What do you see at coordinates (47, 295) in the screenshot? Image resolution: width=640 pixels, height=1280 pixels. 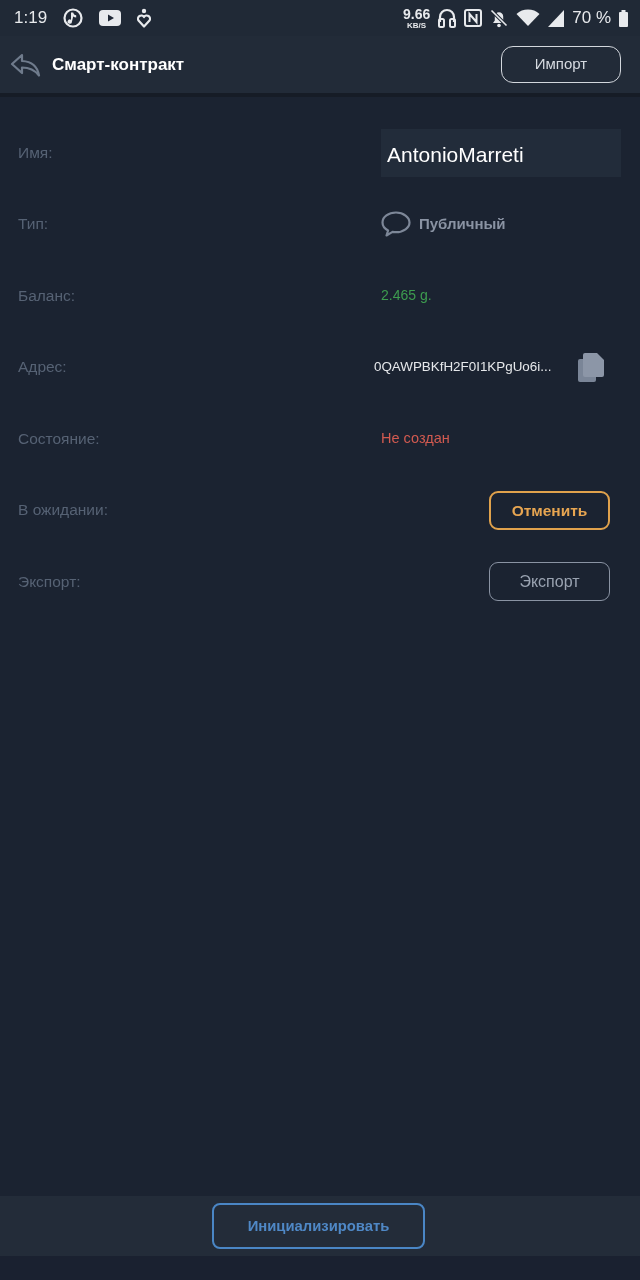 I see `field-label: Баланс:` at bounding box center [47, 295].